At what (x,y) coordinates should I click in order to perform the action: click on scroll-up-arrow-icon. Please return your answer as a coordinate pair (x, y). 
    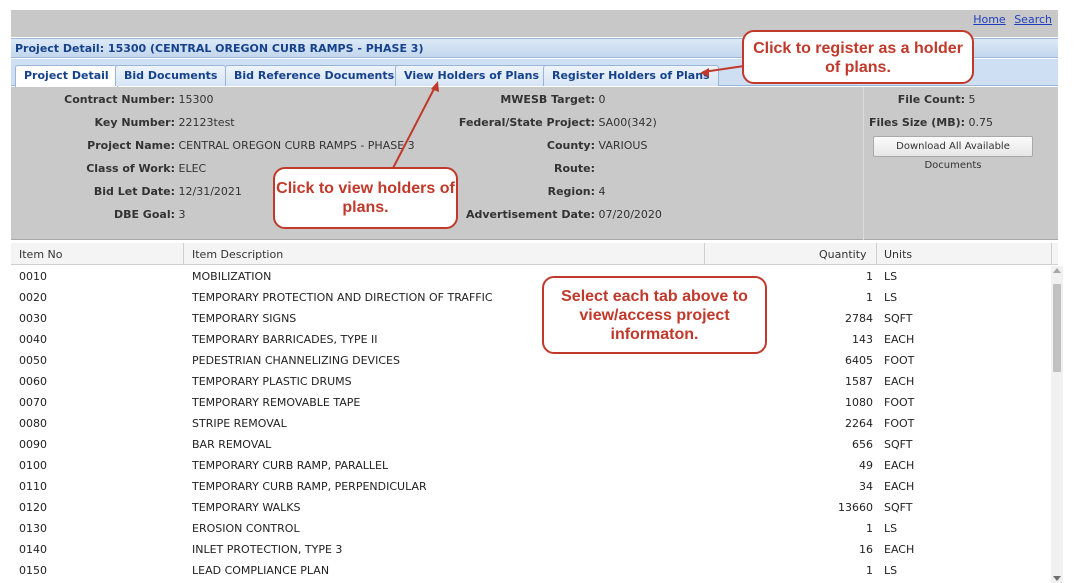
    Looking at the image, I should click on (1057, 270).